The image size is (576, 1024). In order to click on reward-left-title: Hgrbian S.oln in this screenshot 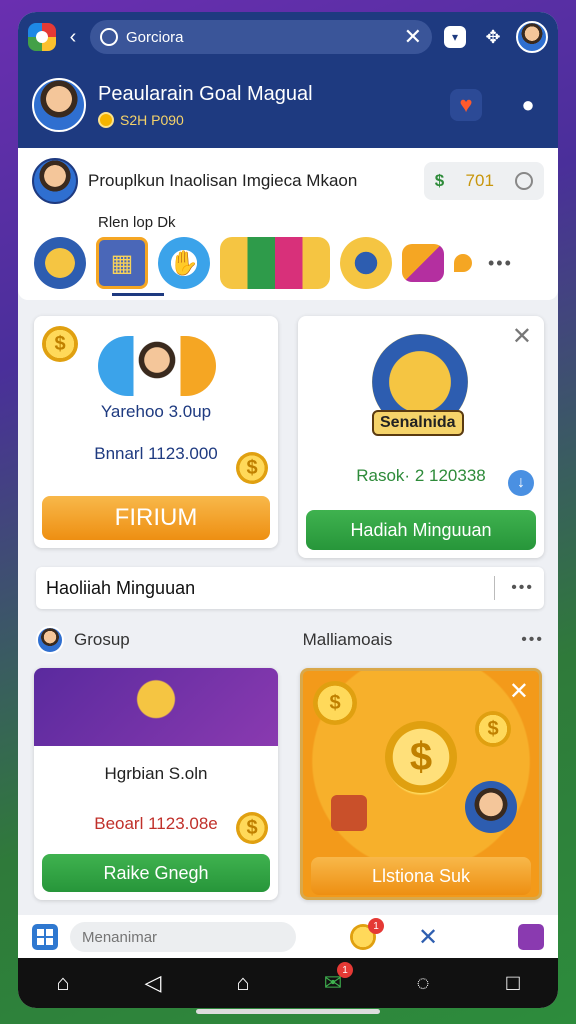, I will do `click(156, 773)`.